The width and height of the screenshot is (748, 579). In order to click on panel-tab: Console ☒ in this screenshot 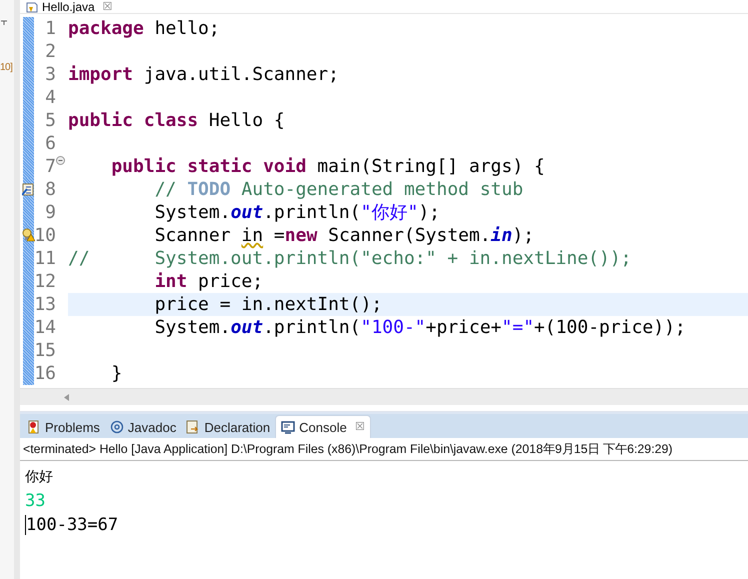, I will do `click(323, 426)`.